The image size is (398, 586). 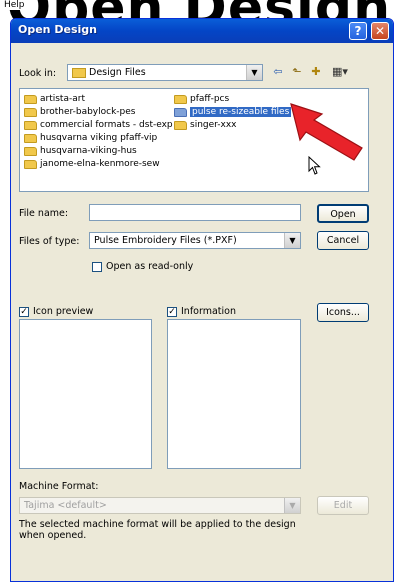 What do you see at coordinates (297, 72) in the screenshot?
I see `up-folder-icon: ⬑` at bounding box center [297, 72].